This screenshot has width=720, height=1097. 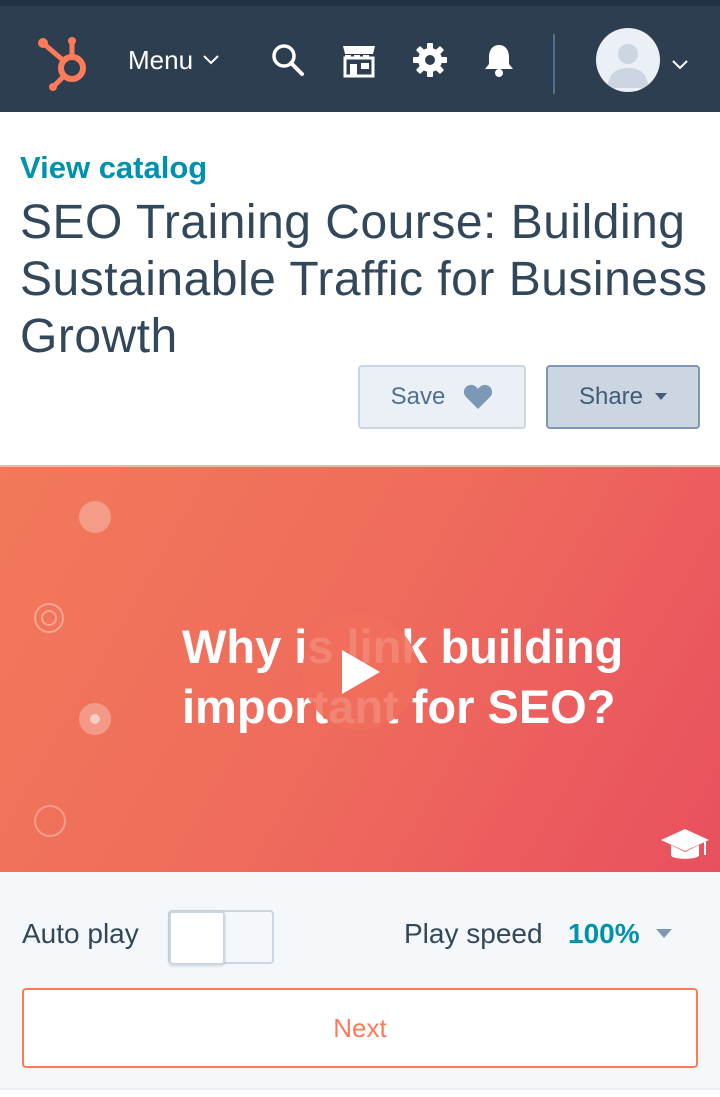 I want to click on top-navigation-bar: Menu, so click(x=360, y=59).